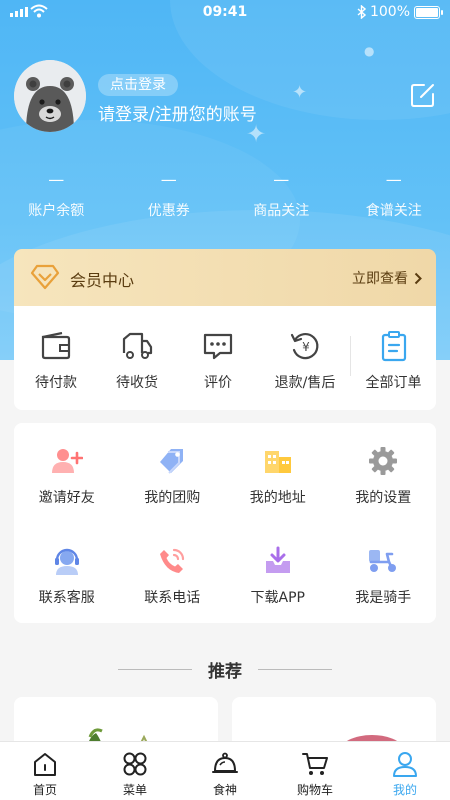  I want to click on service-group-buy: 我的团购, so click(173, 473).